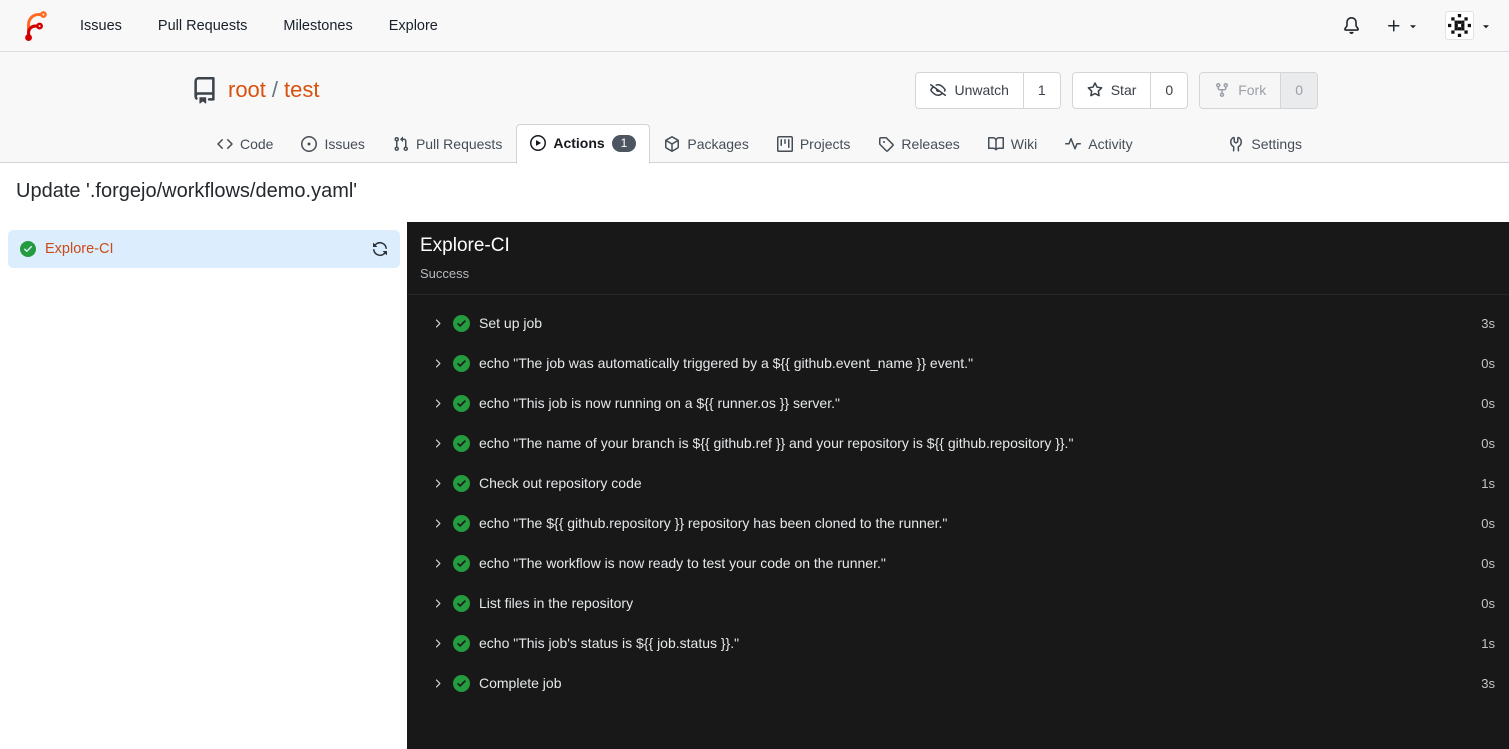  Describe the element at coordinates (1252, 90) in the screenshot. I see `fork-label: Fork` at that location.